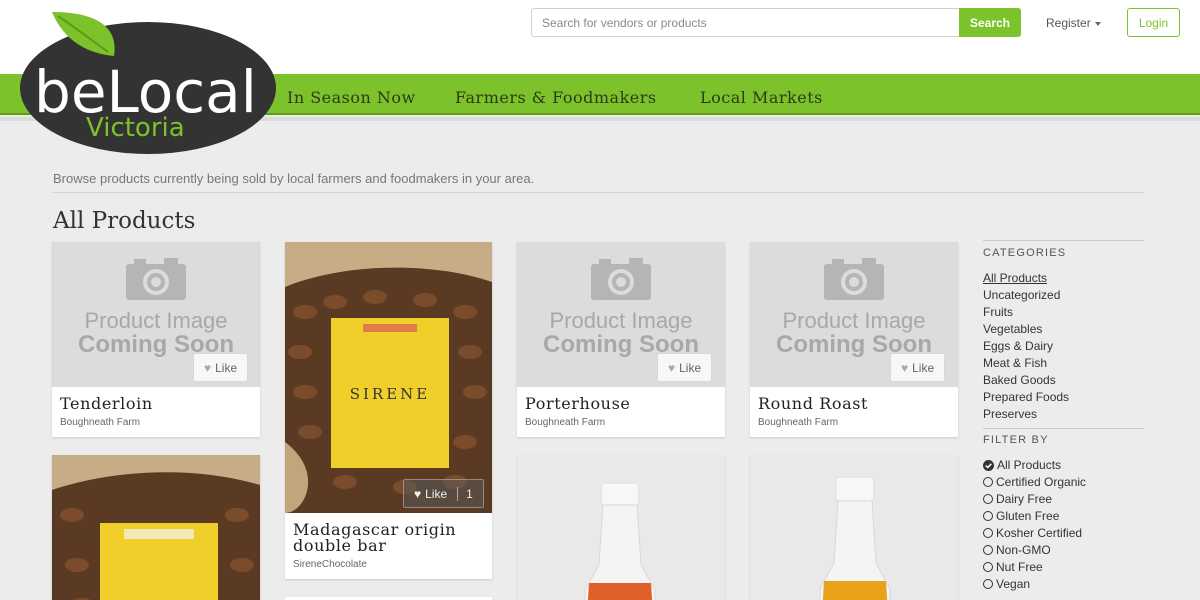  I want to click on category-meat-fish: Meat & Fish, so click(1015, 363).